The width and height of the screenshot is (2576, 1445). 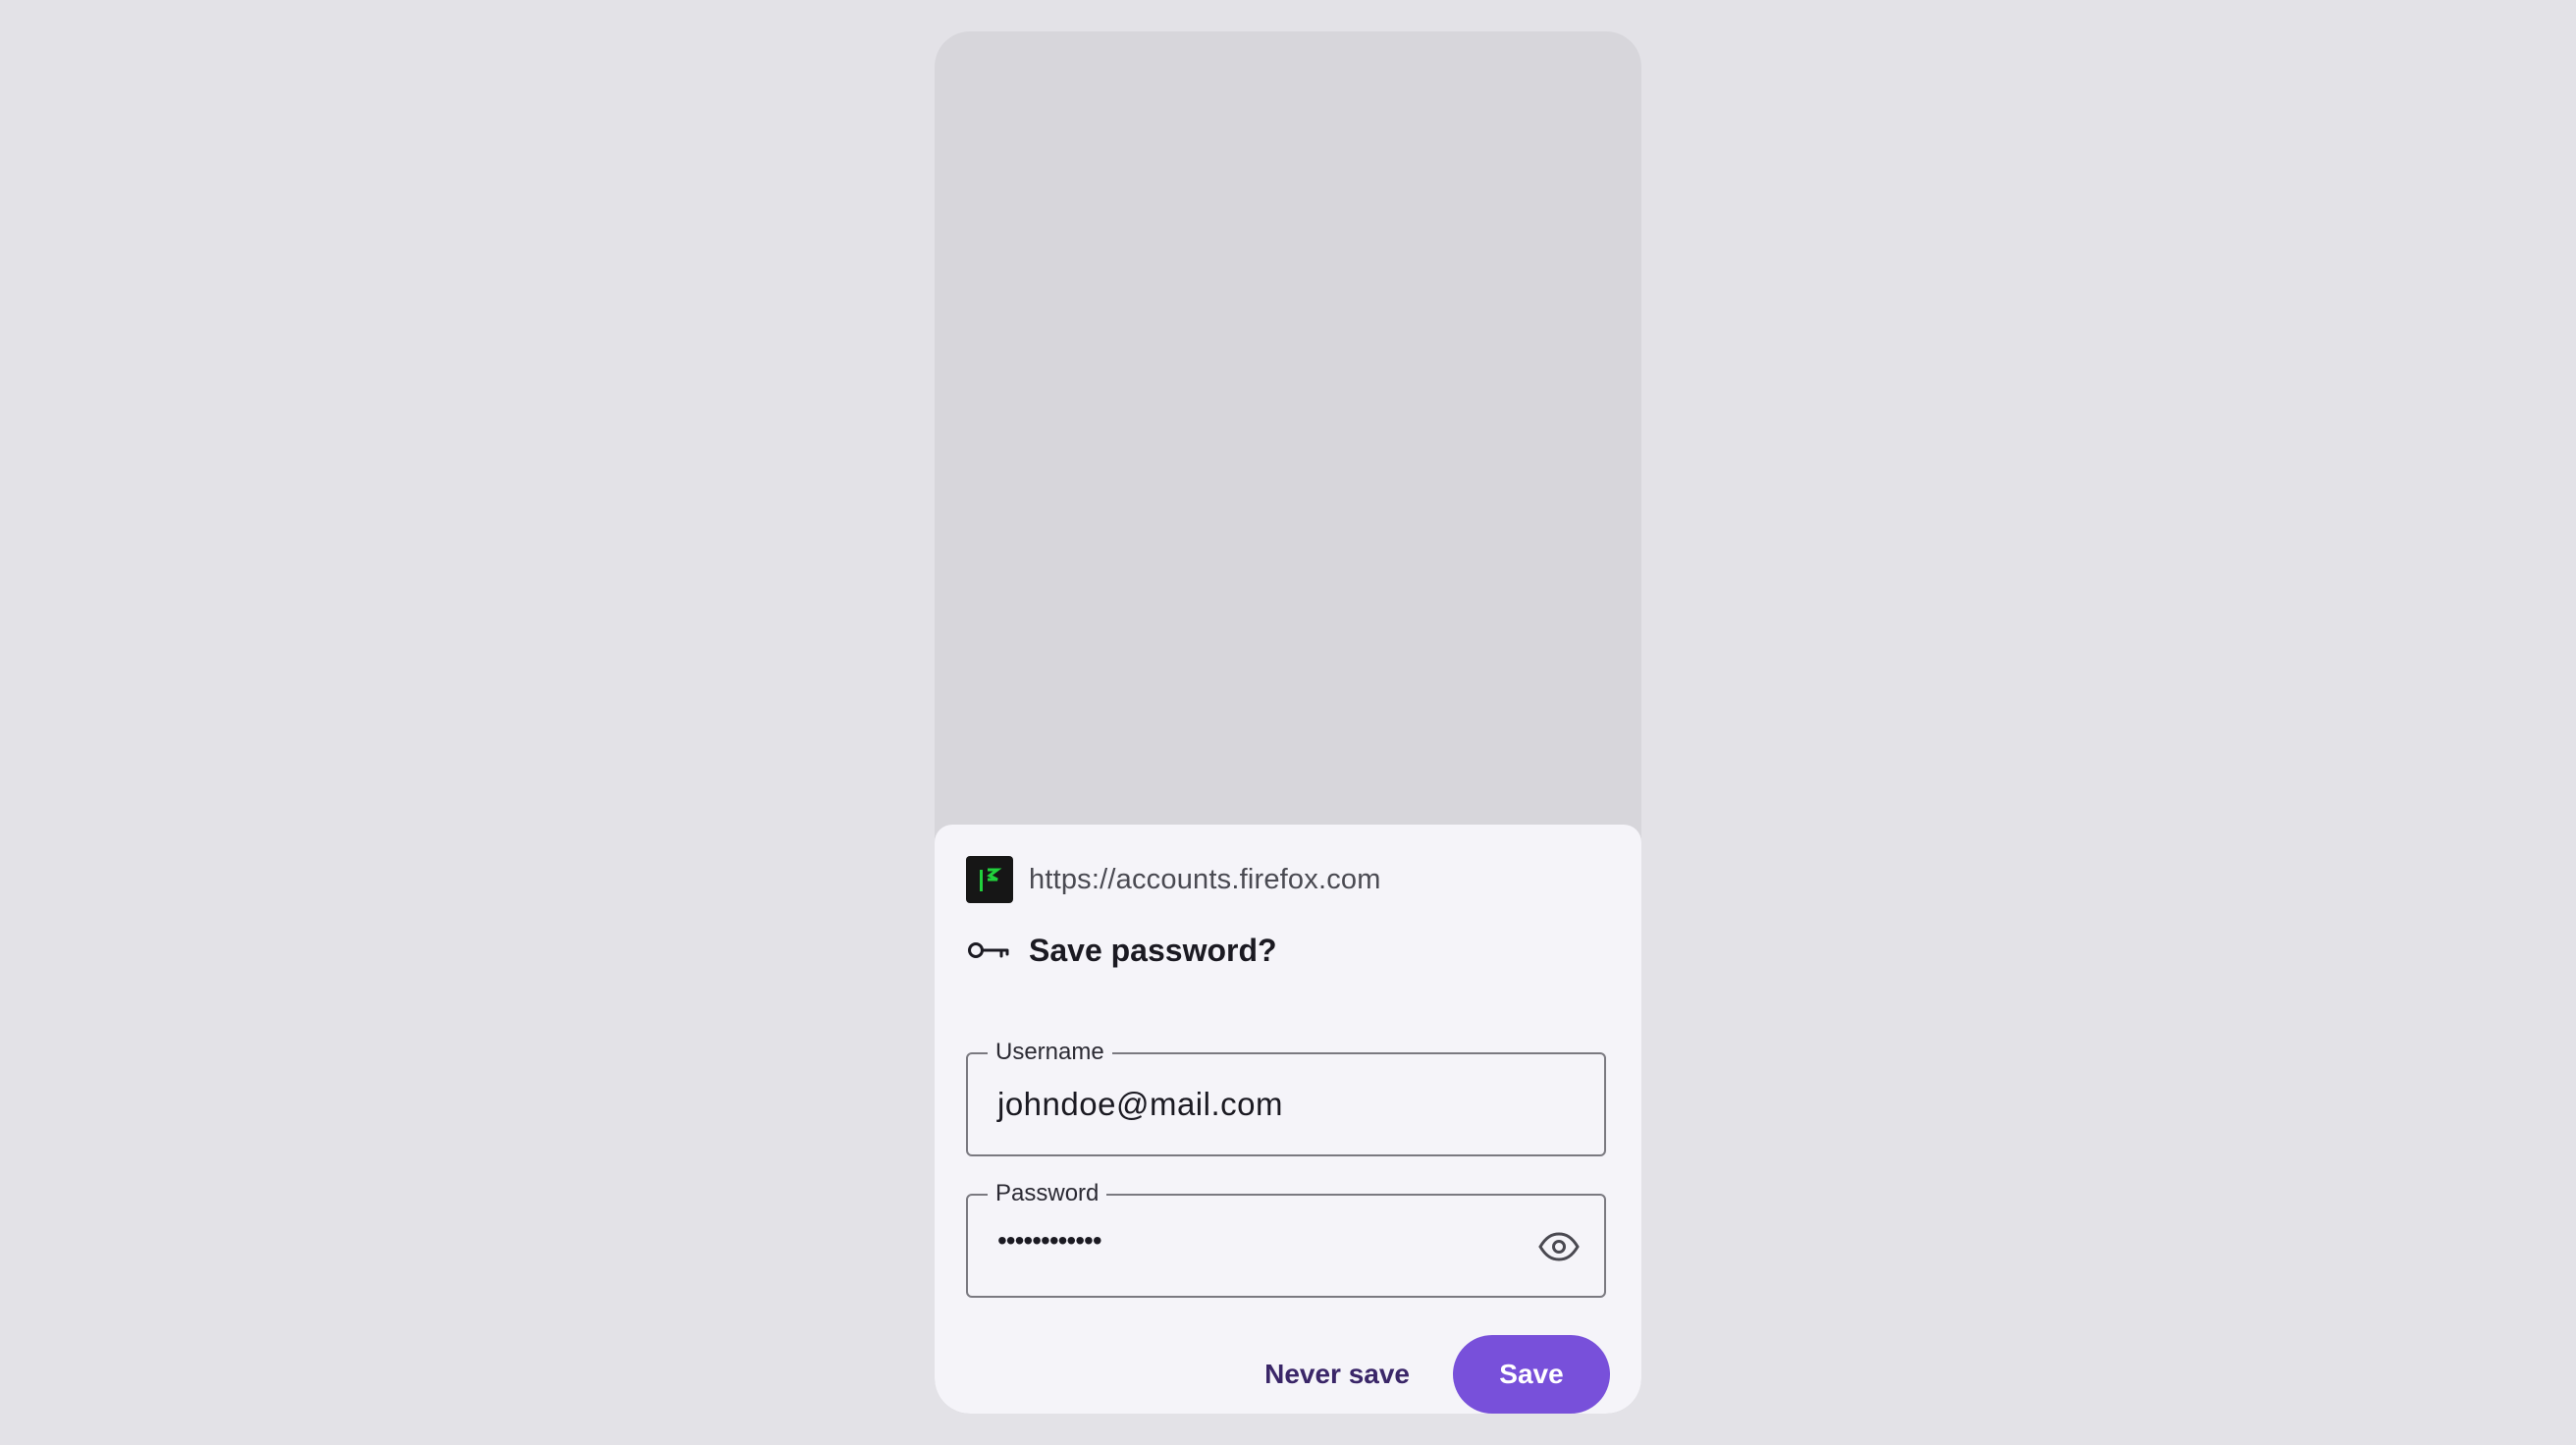 What do you see at coordinates (1049, 1241) in the screenshot?
I see `password-value: ••••••••••••` at bounding box center [1049, 1241].